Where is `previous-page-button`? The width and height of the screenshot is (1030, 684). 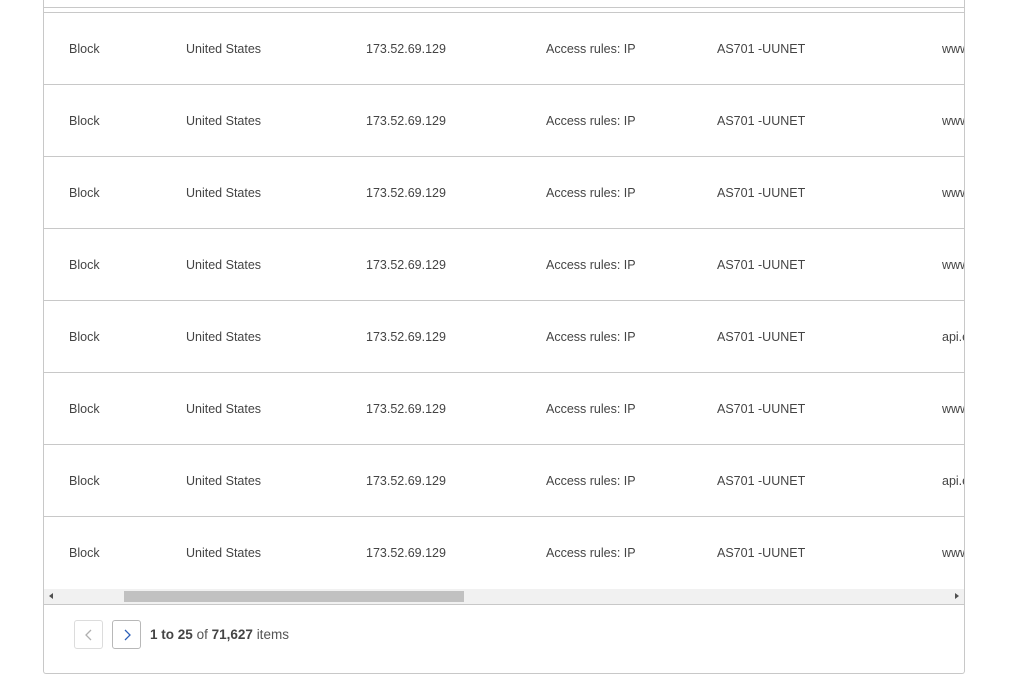
previous-page-button is located at coordinates (88, 634).